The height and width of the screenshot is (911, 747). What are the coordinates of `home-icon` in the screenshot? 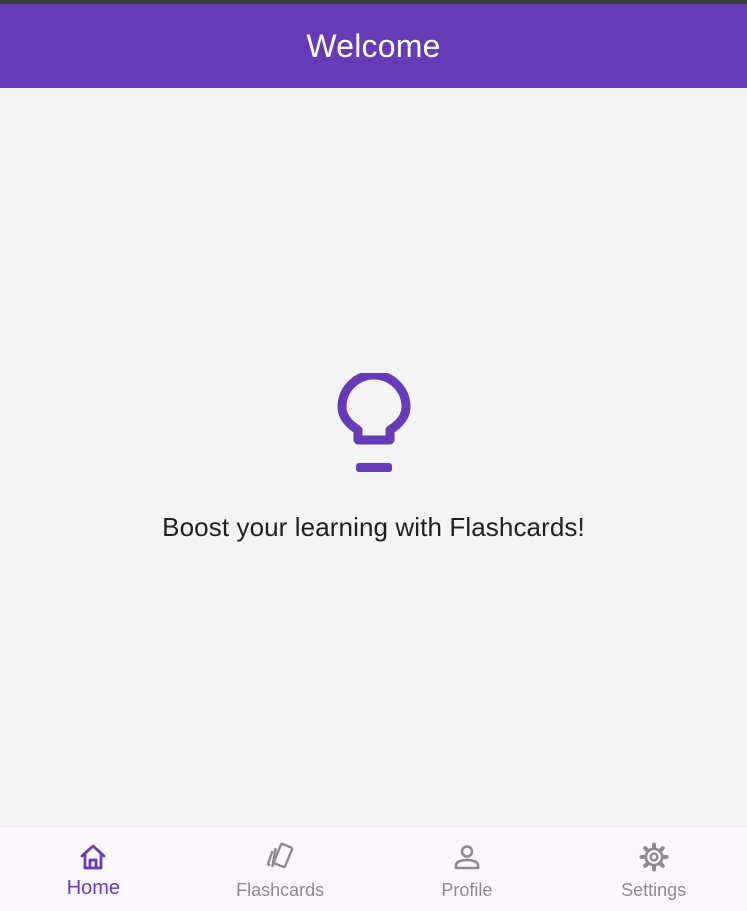 It's located at (93, 857).